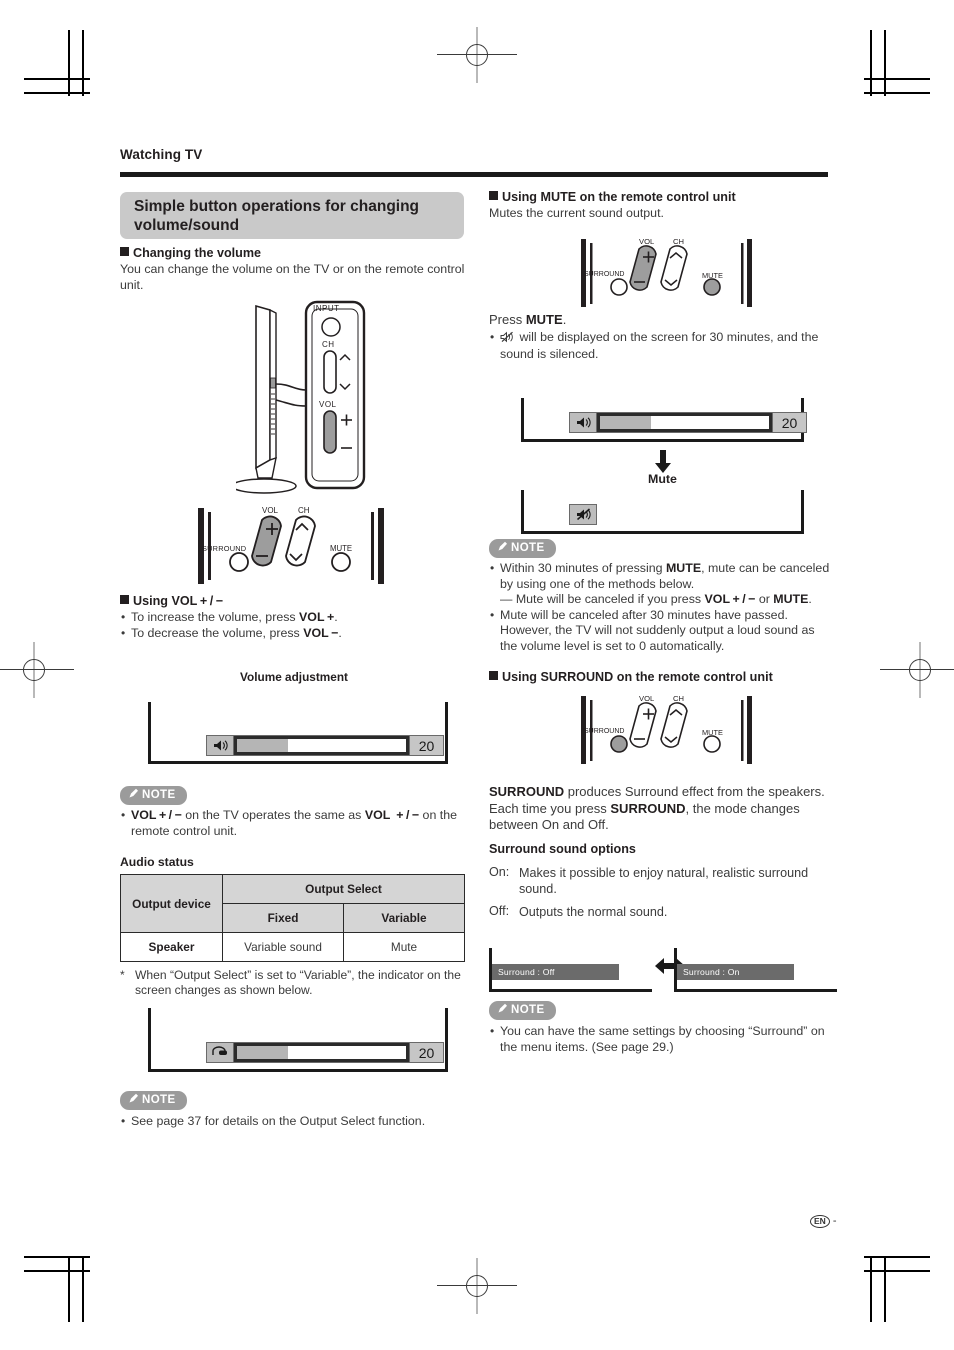  Describe the element at coordinates (322, 1052) in the screenshot. I see `osd-variable-track` at that location.